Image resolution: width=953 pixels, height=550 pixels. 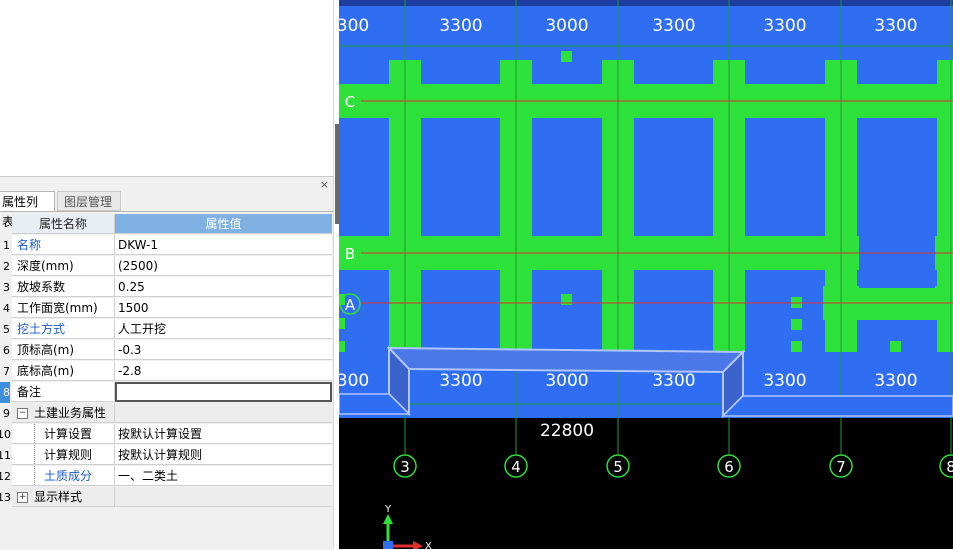 I want to click on table-row: 7 底标高(m) -2.8, so click(x=166, y=371).